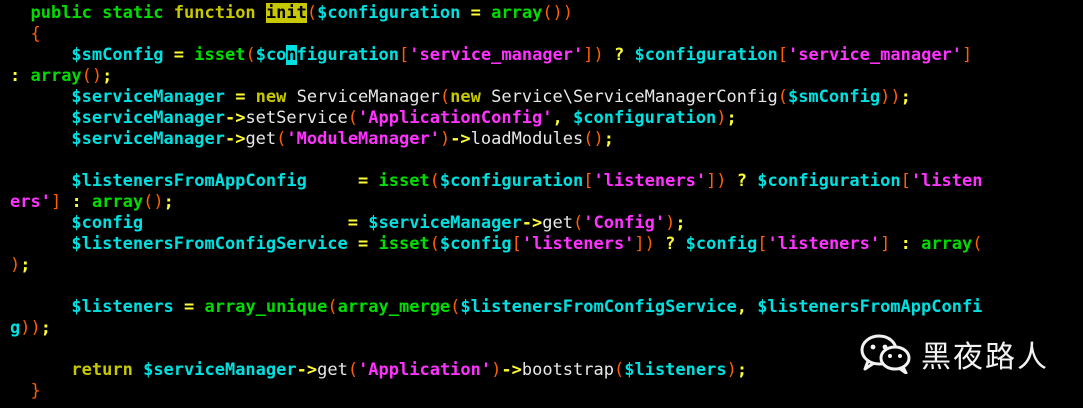 The image size is (1083, 408). Describe the element at coordinates (20, 76) in the screenshot. I see `code-token: :` at that location.